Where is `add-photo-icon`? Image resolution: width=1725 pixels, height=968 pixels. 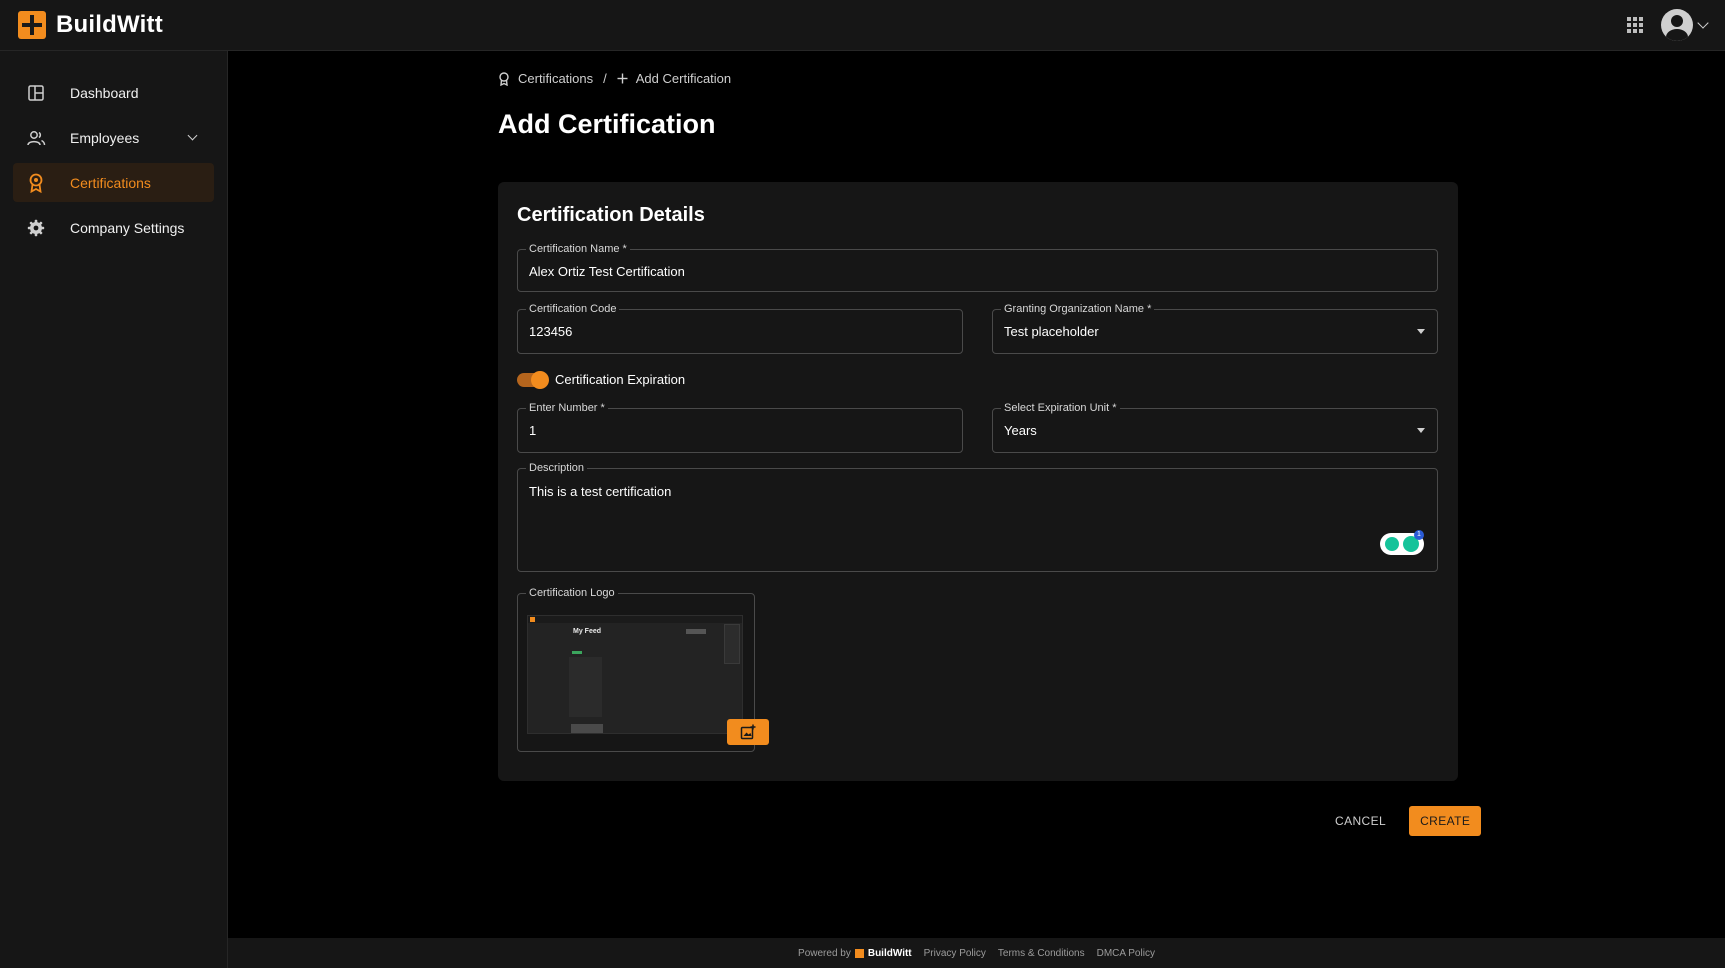 add-photo-icon is located at coordinates (748, 732).